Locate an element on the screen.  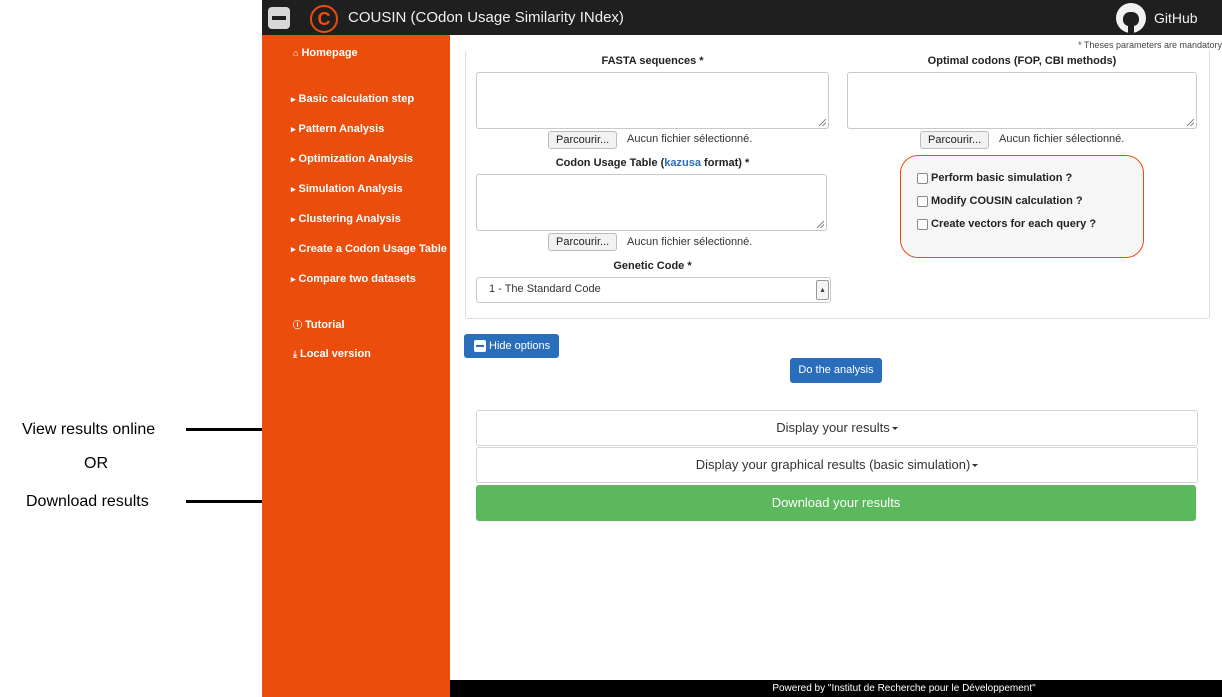
sidebar-item-create-codon-usage-table: ▸ Create a Codon Usage Table is located at coordinates (369, 249).